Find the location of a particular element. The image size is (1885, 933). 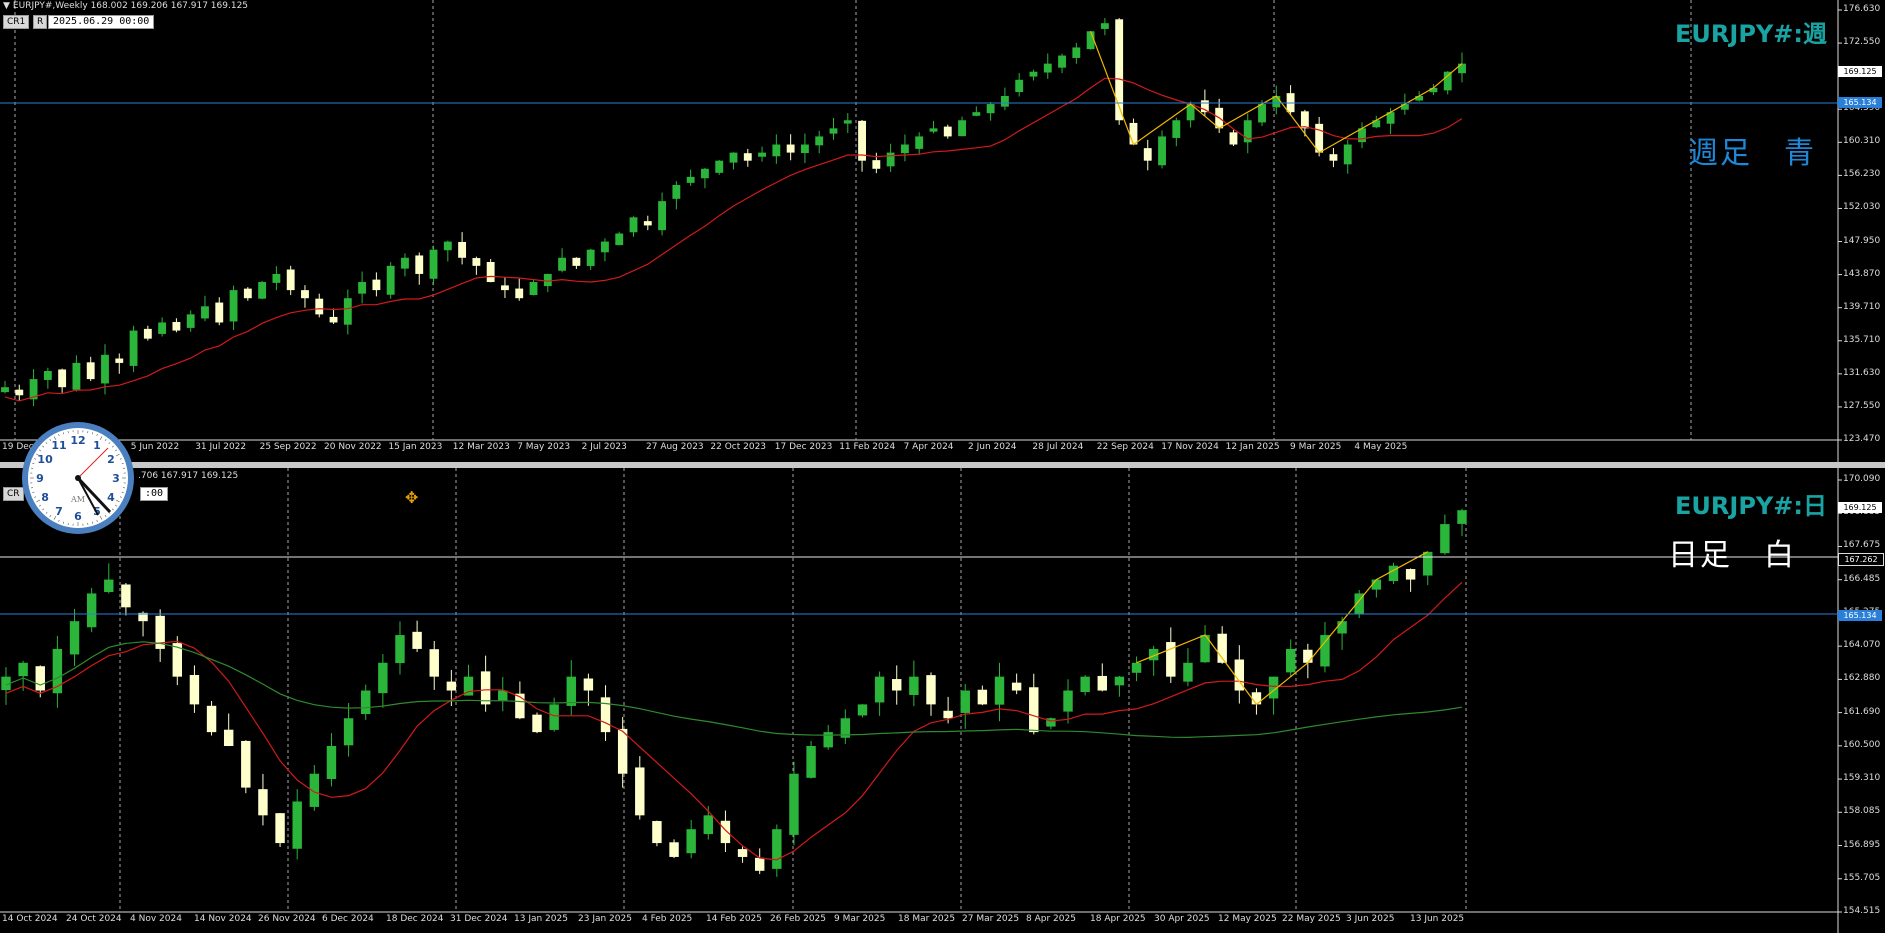

analog-clock-widget: 121234567891011AM is located at coordinates (78, 478).